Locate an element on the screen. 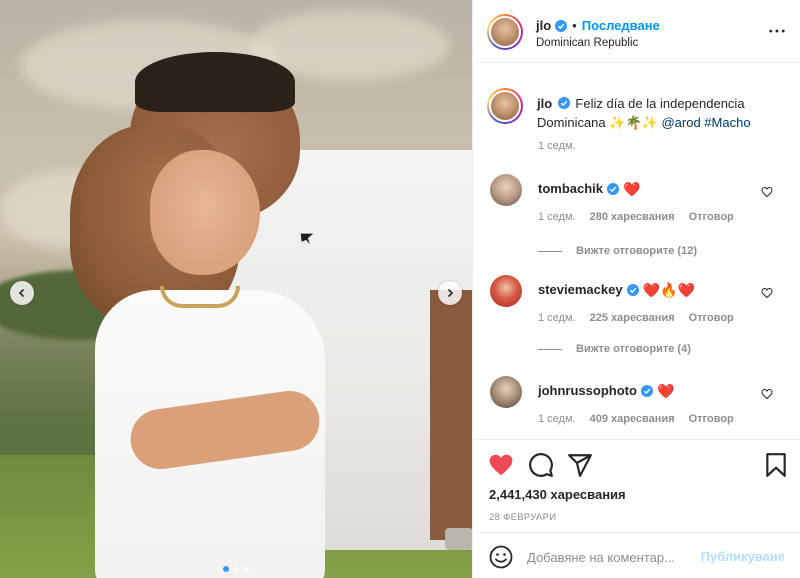 The image size is (800, 578). caption-author-avatar is located at coordinates (505, 106).